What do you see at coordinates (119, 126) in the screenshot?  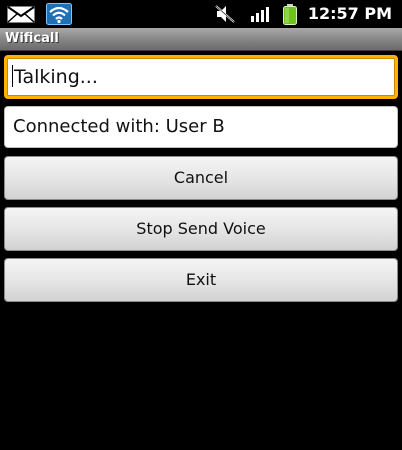 I see `connected-status-text: Connected with: User B` at bounding box center [119, 126].